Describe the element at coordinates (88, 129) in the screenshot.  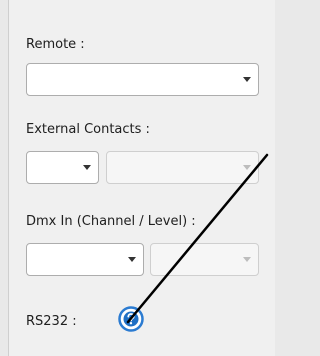
I see `external-contacts-label: External Contacts :` at that location.